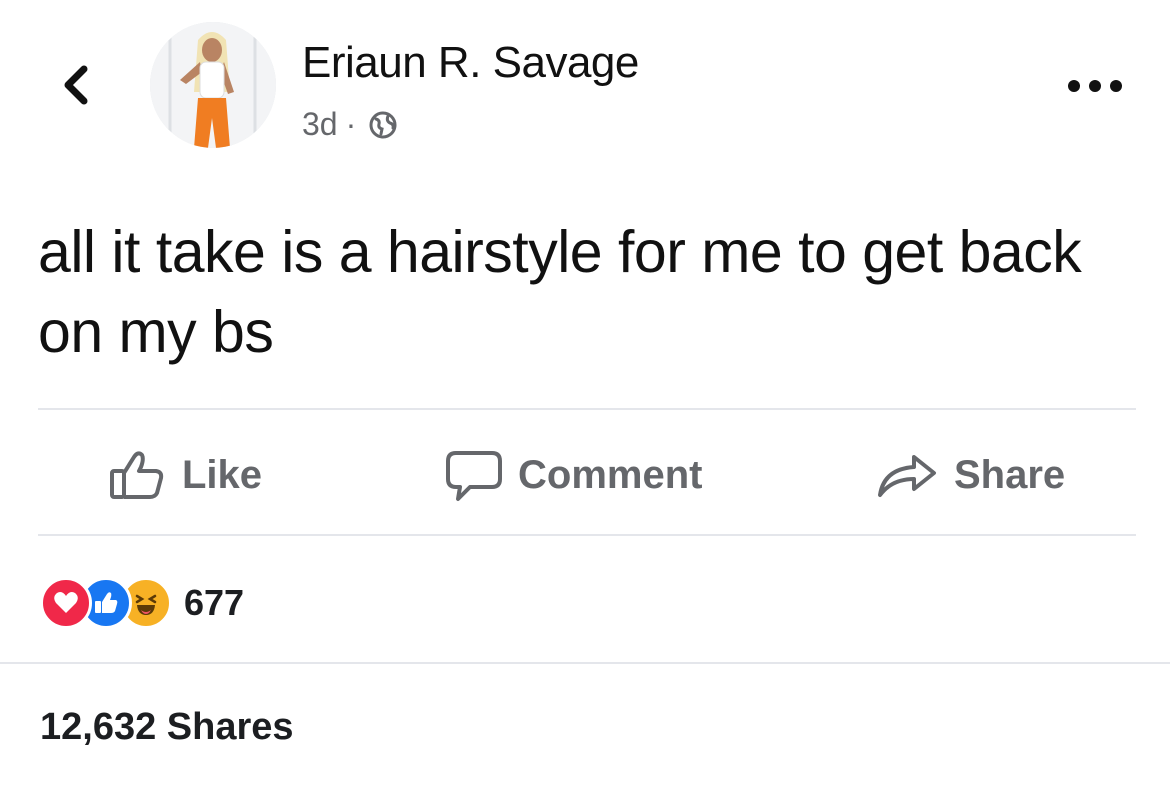 Image resolution: width=1170 pixels, height=810 pixels. What do you see at coordinates (222, 474) in the screenshot?
I see `like-label: Like` at bounding box center [222, 474].